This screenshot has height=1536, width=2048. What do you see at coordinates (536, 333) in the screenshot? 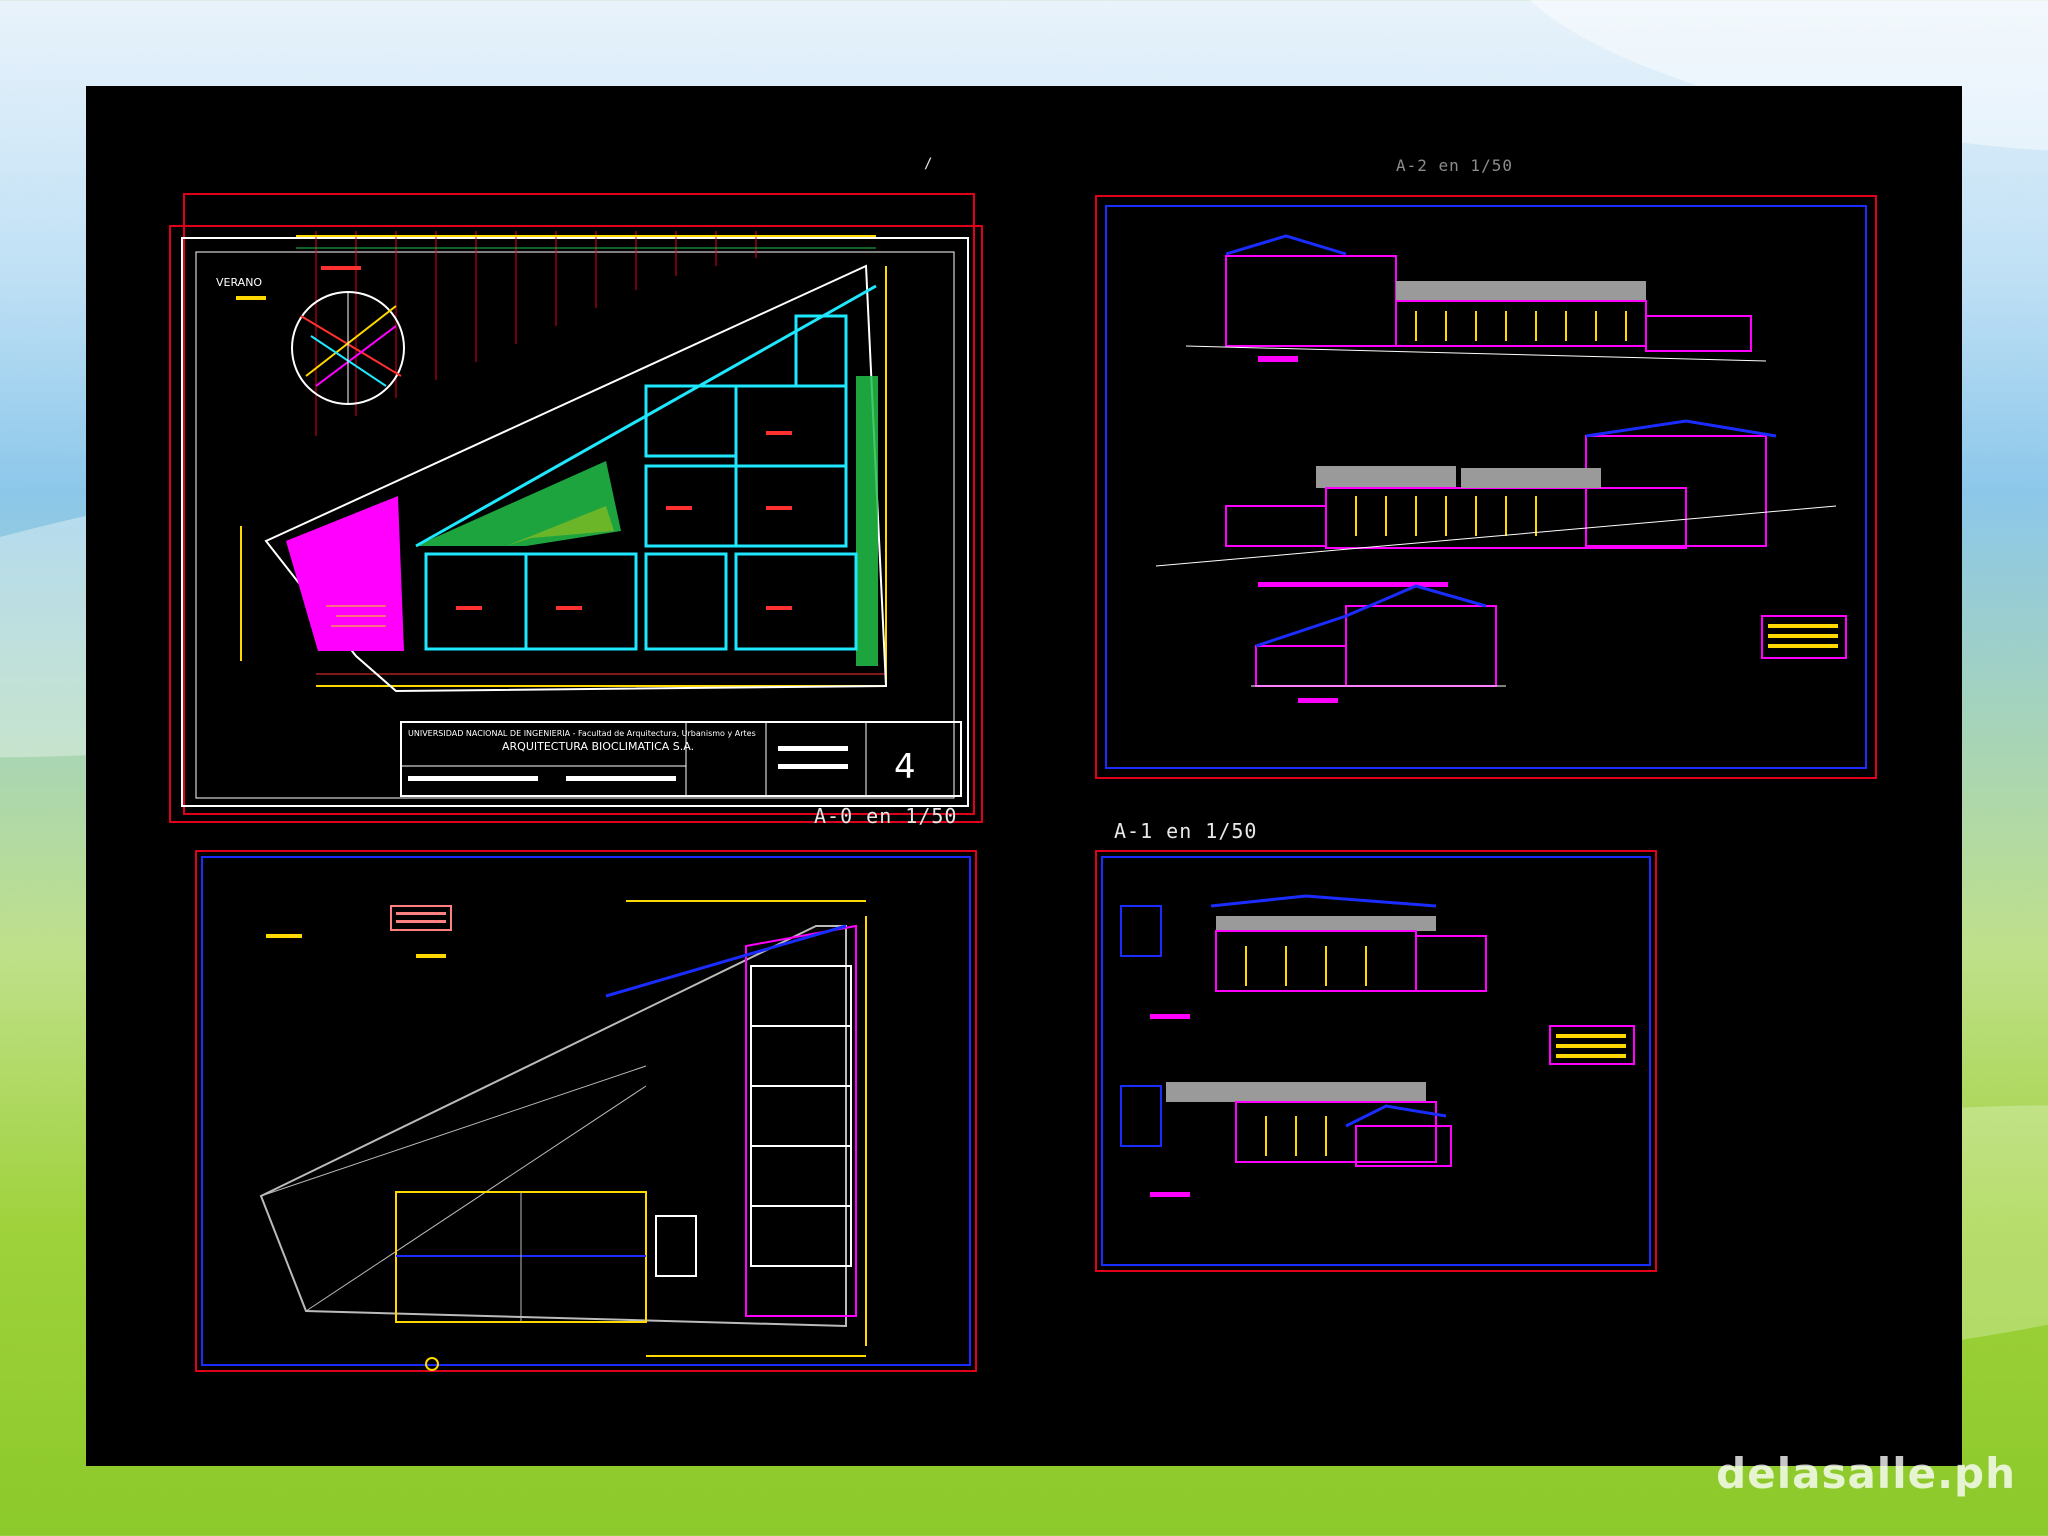
I see `dimension-grid-top` at bounding box center [536, 333].